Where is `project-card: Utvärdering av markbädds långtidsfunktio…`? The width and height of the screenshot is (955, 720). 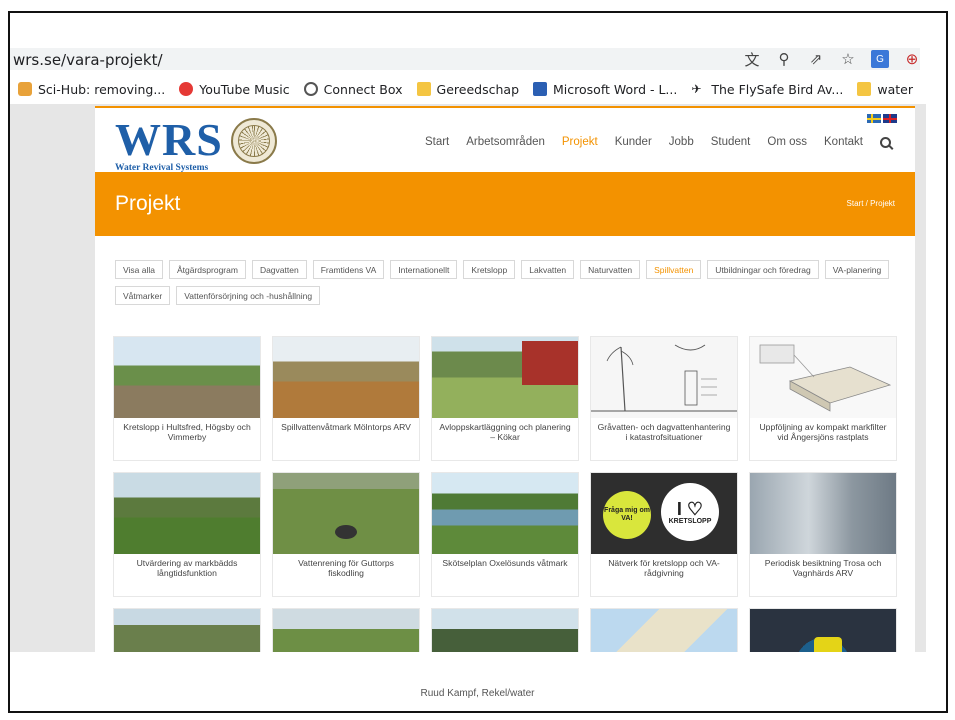
project-card: Utvärdering av markbädds långtidsfunktio… is located at coordinates (187, 534).